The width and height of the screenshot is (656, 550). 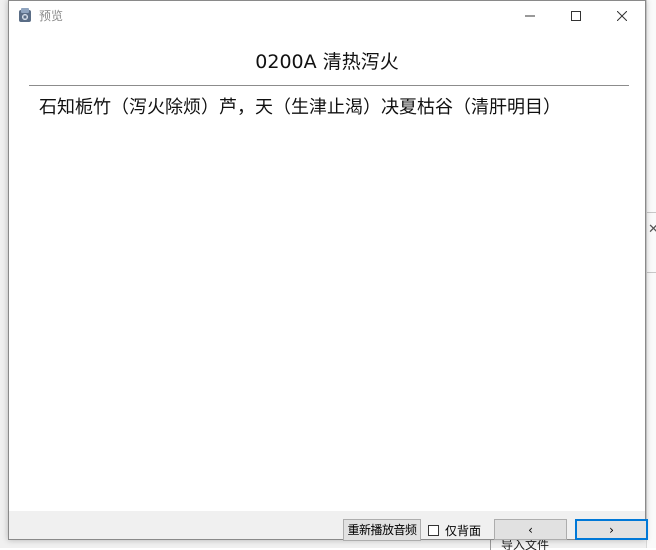 I want to click on minimize-button, so click(x=530, y=16).